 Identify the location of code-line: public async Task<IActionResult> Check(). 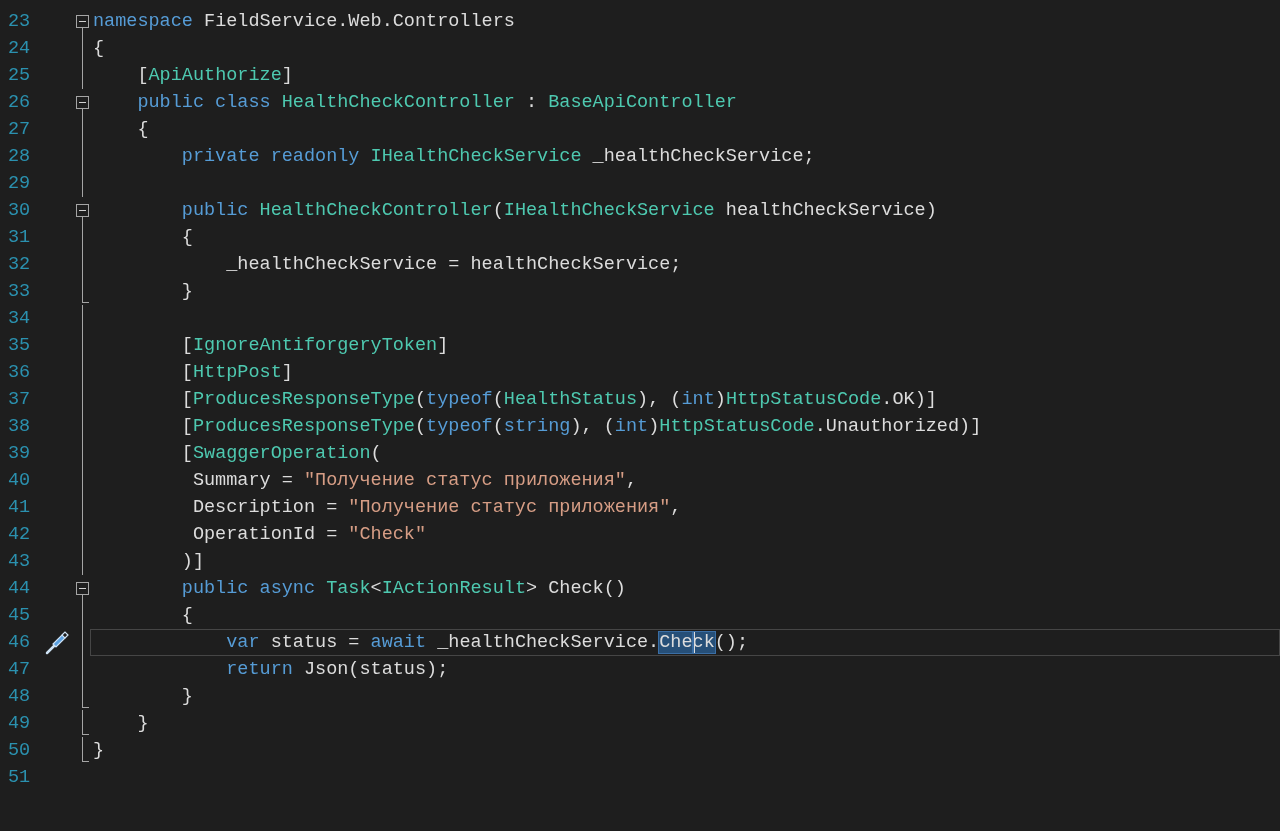
(403, 589).